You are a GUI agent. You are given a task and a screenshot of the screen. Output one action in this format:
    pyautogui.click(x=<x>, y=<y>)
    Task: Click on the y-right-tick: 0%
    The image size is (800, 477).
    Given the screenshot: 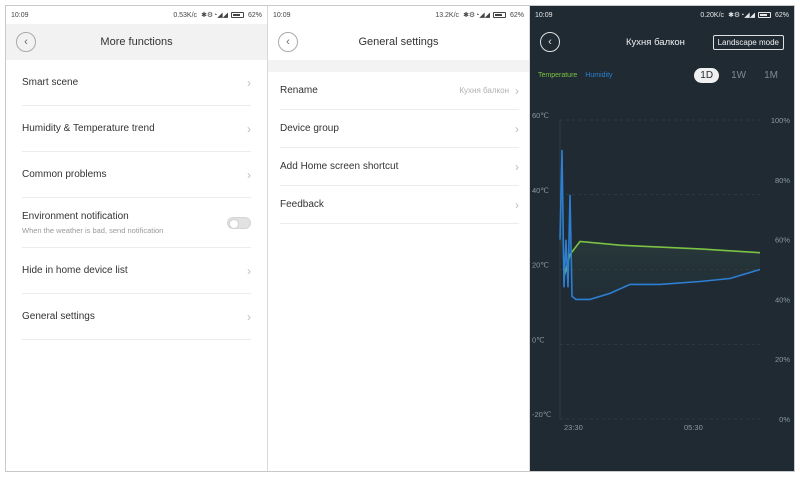 What is the action you would take?
    pyautogui.click(x=784, y=419)
    